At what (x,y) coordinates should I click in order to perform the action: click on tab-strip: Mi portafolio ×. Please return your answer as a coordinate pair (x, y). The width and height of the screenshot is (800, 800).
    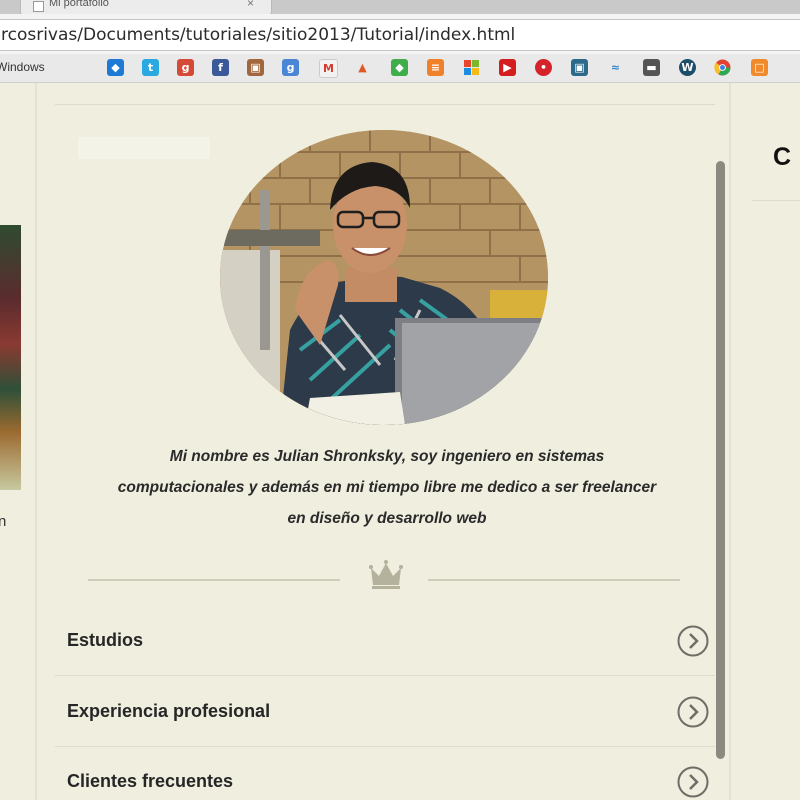
    Looking at the image, I should click on (400, 7).